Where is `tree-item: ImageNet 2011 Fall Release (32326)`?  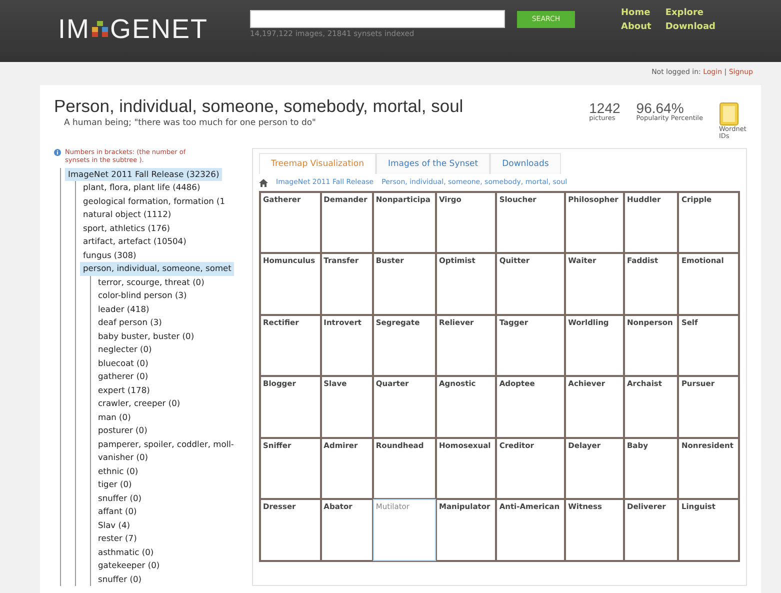 tree-item: ImageNet 2011 Fall Release (32326) is located at coordinates (143, 175).